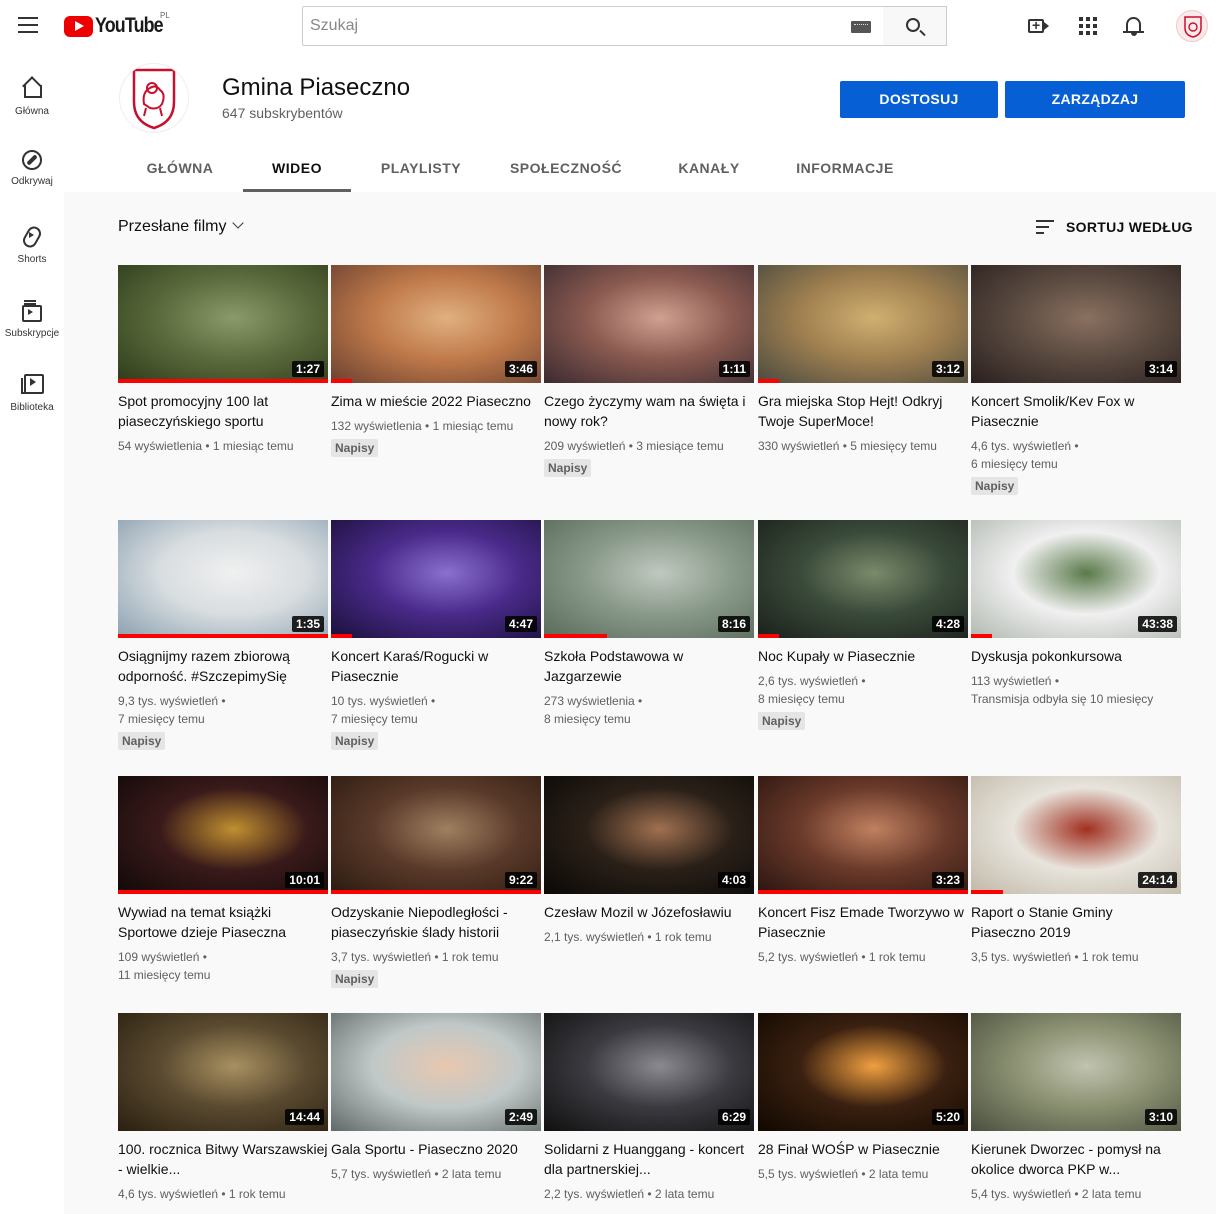 The width and height of the screenshot is (1216, 1214). Describe the element at coordinates (649, 666) in the screenshot. I see `video-title: Szkoła Podstawowa w Jazgarzewie` at that location.